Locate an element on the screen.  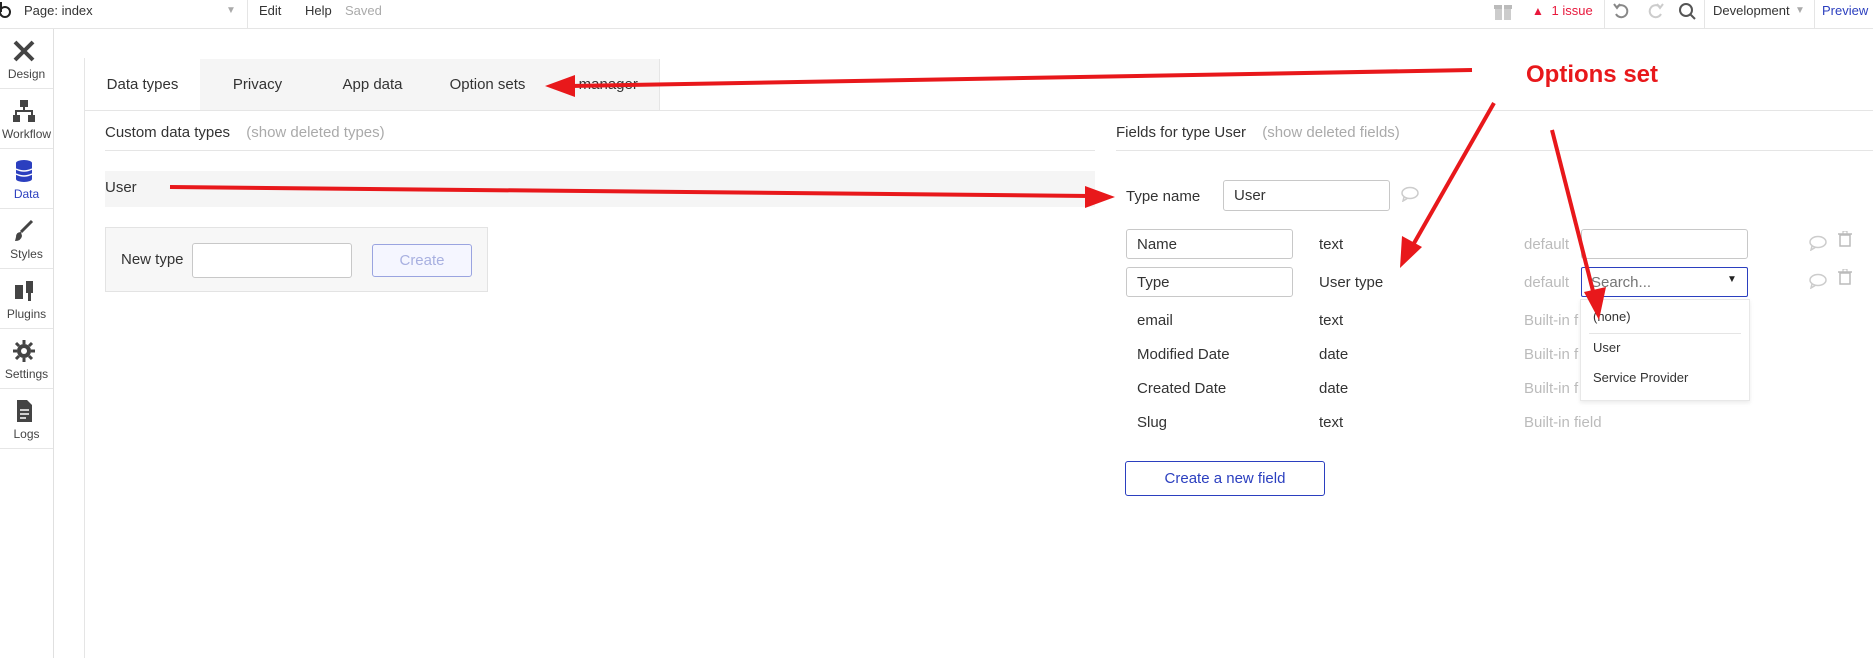
sidebar-item-label: Design is located at coordinates (26, 74).